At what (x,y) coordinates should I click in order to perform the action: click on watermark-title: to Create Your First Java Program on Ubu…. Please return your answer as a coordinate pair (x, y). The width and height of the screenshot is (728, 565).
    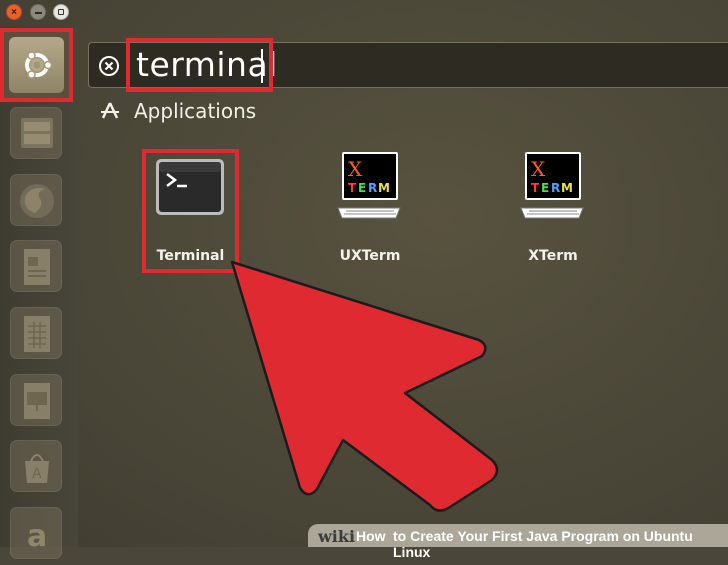
    Looking at the image, I should click on (543, 544).